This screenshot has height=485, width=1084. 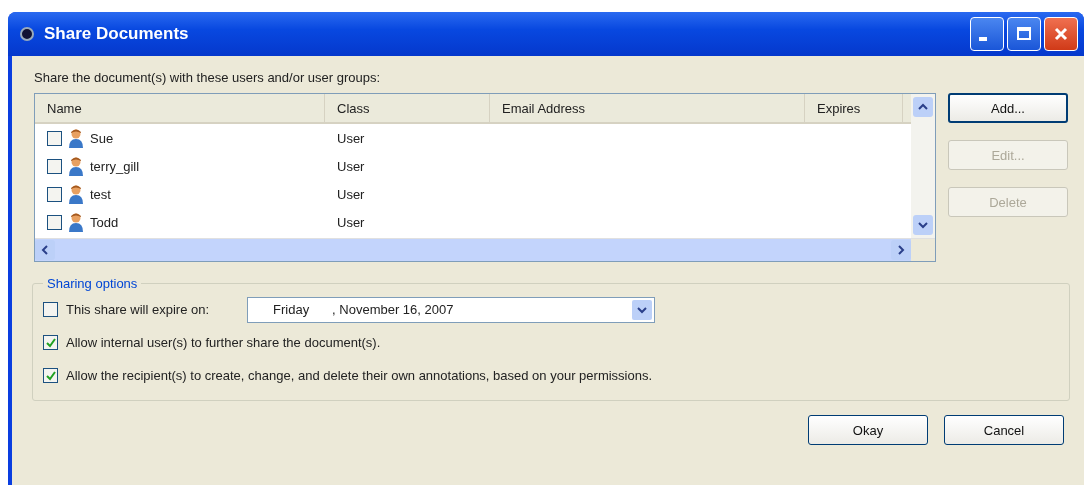 I want to click on instruction-text: Share the document(s) with these users and/or user groups:, so click(x=208, y=77).